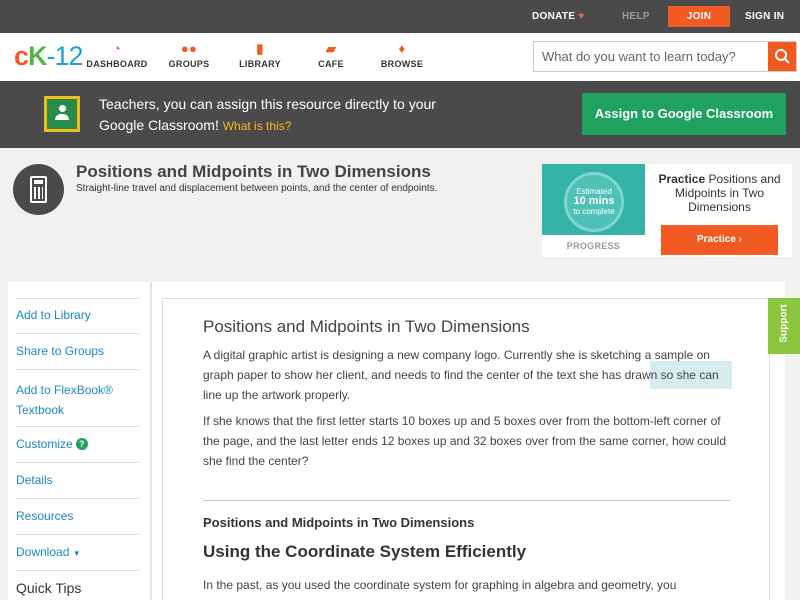  I want to click on search-button, so click(782, 56).